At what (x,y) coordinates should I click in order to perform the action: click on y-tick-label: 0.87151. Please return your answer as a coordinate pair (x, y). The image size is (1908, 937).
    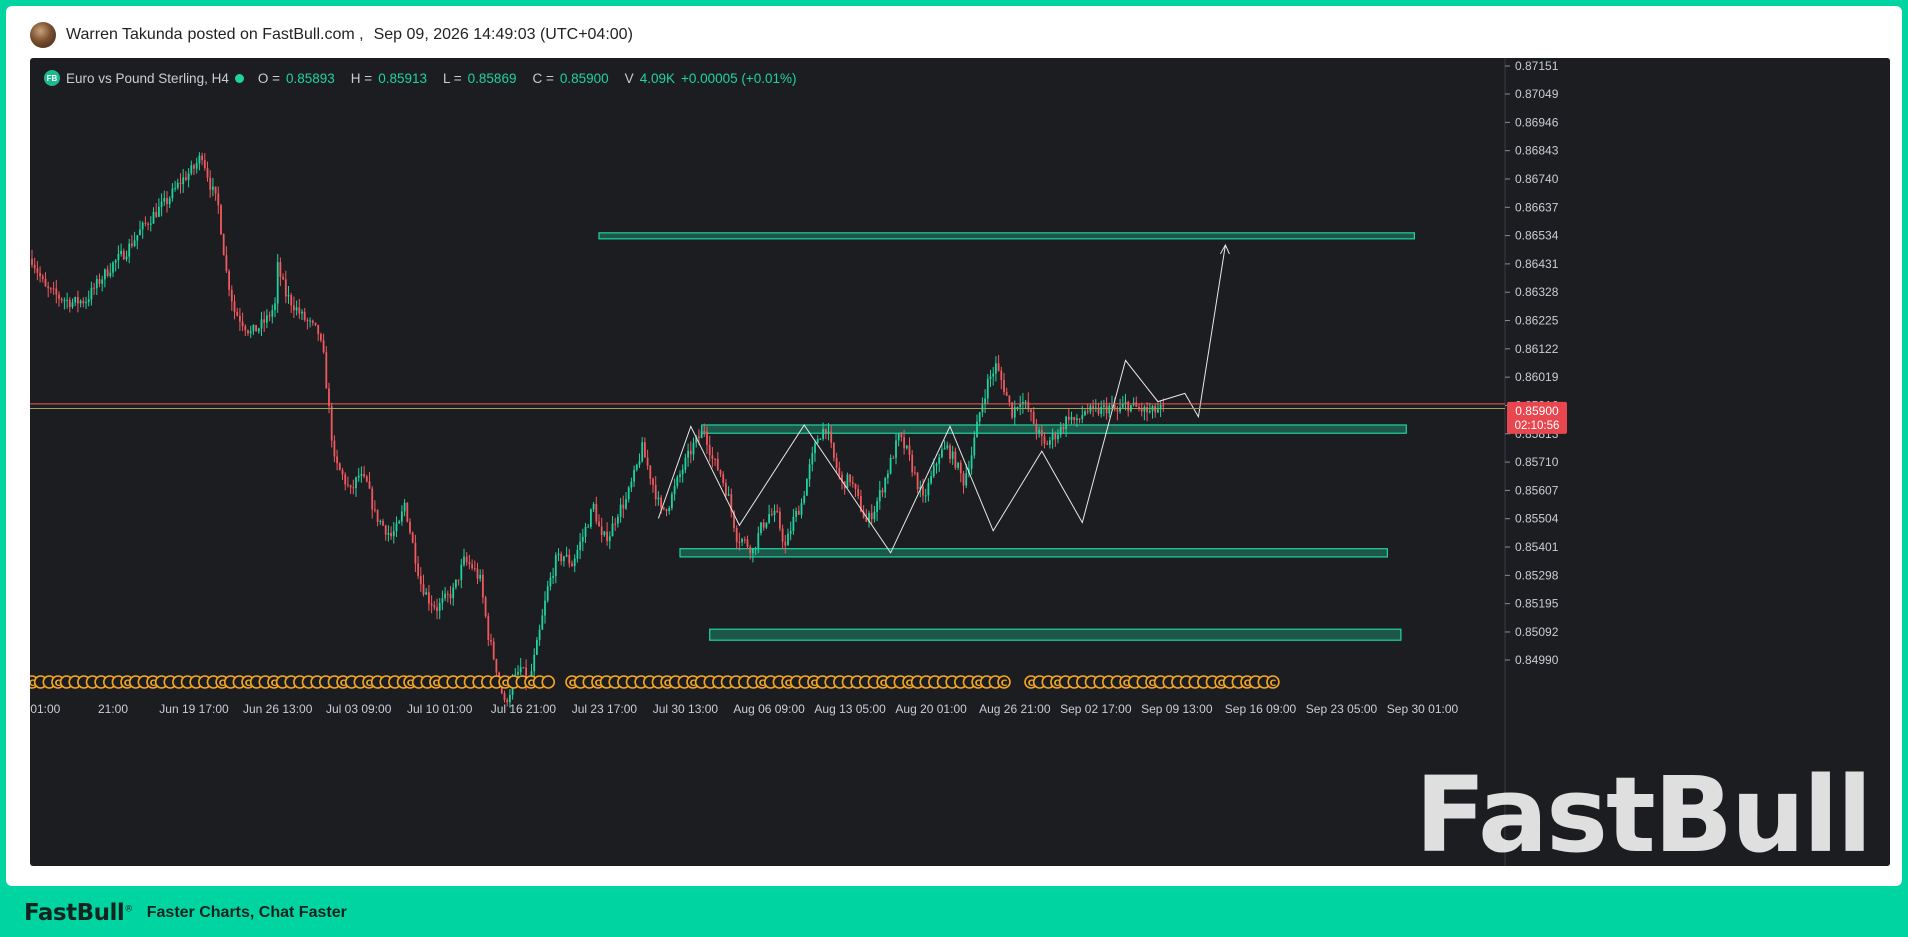
    Looking at the image, I should click on (1537, 66).